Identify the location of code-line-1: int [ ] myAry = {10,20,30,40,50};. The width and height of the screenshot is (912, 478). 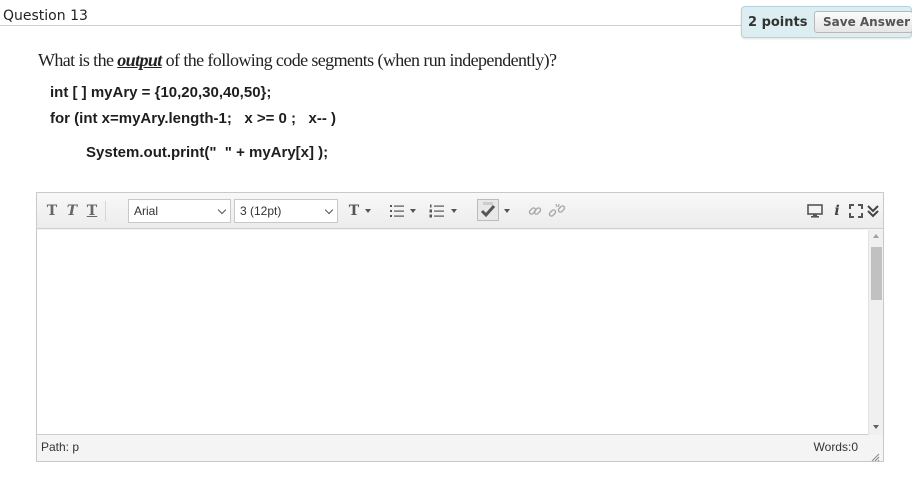
(161, 92).